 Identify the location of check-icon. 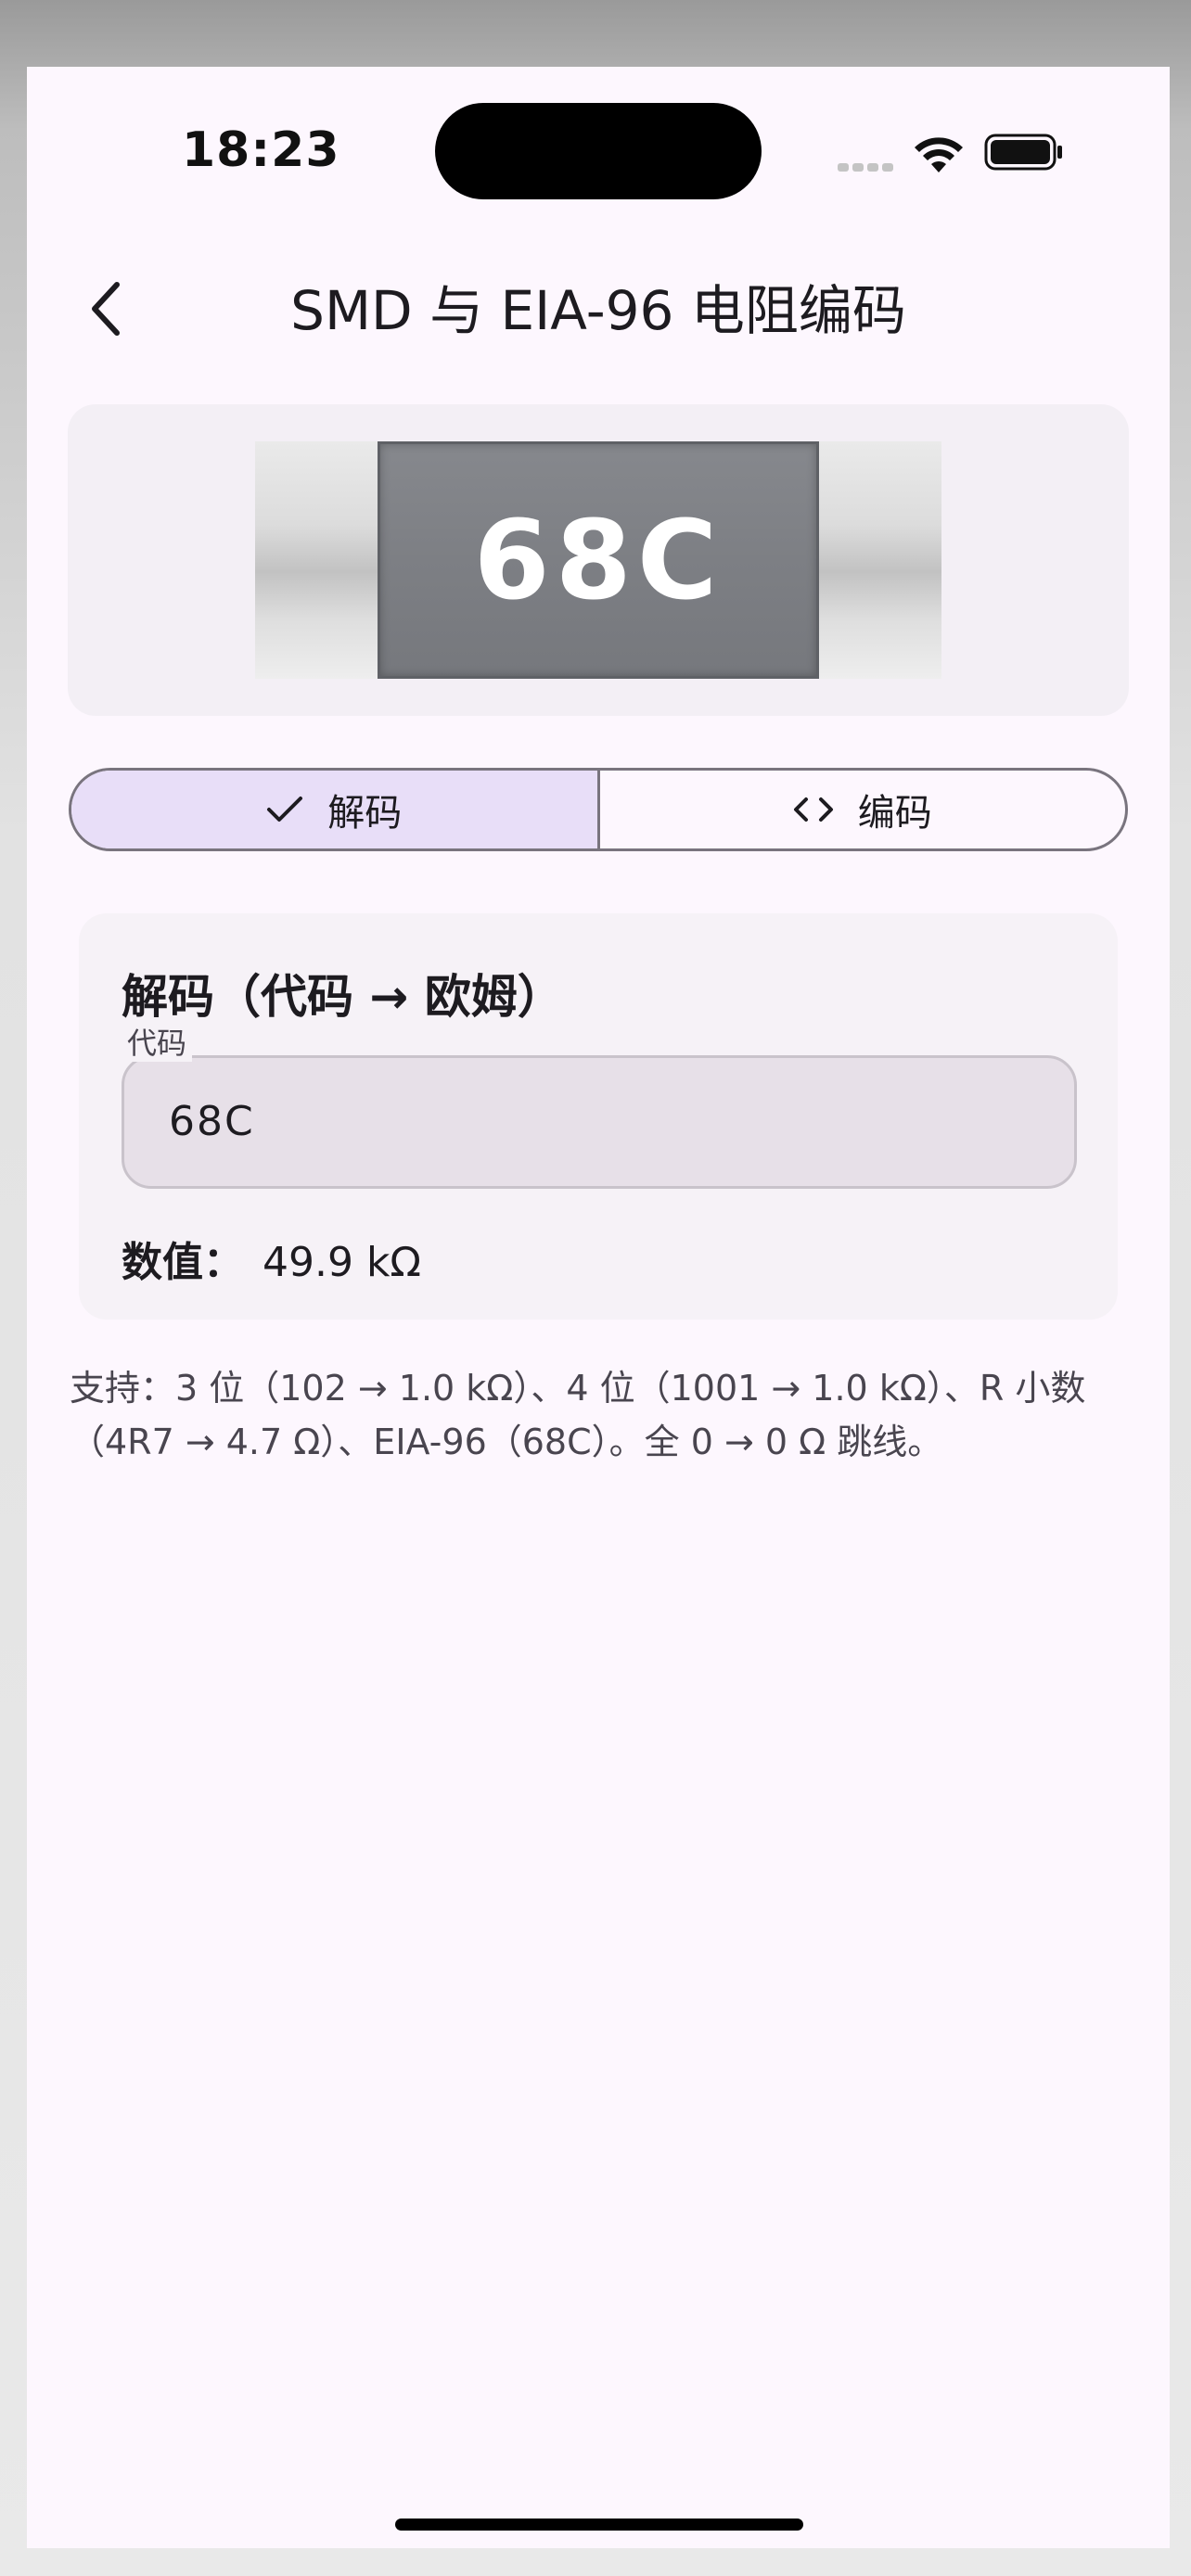
(285, 809).